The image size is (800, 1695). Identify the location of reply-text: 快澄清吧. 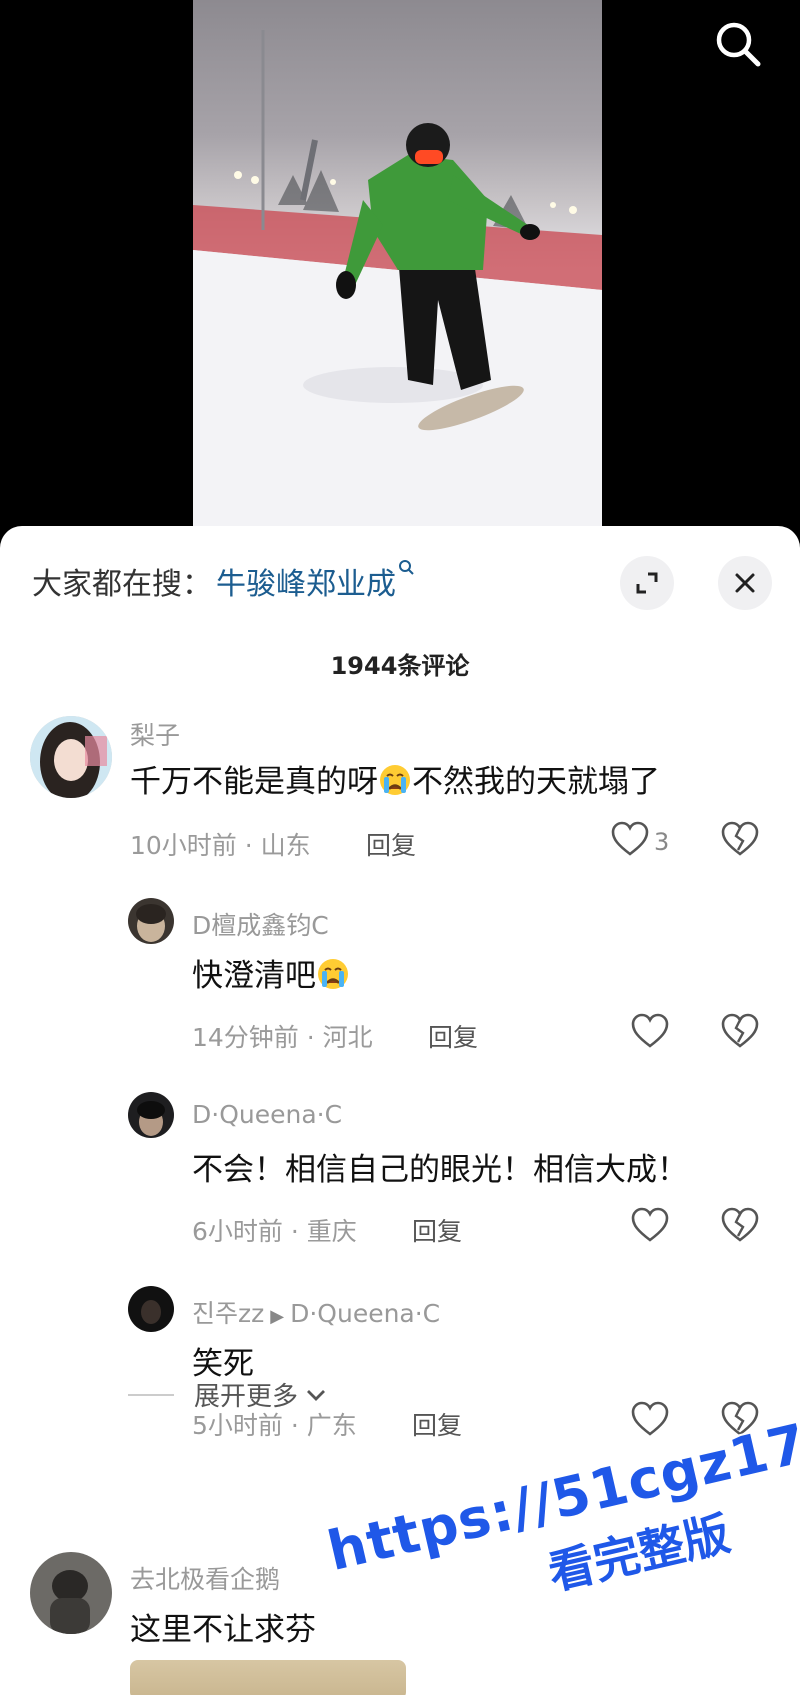
(271, 972).